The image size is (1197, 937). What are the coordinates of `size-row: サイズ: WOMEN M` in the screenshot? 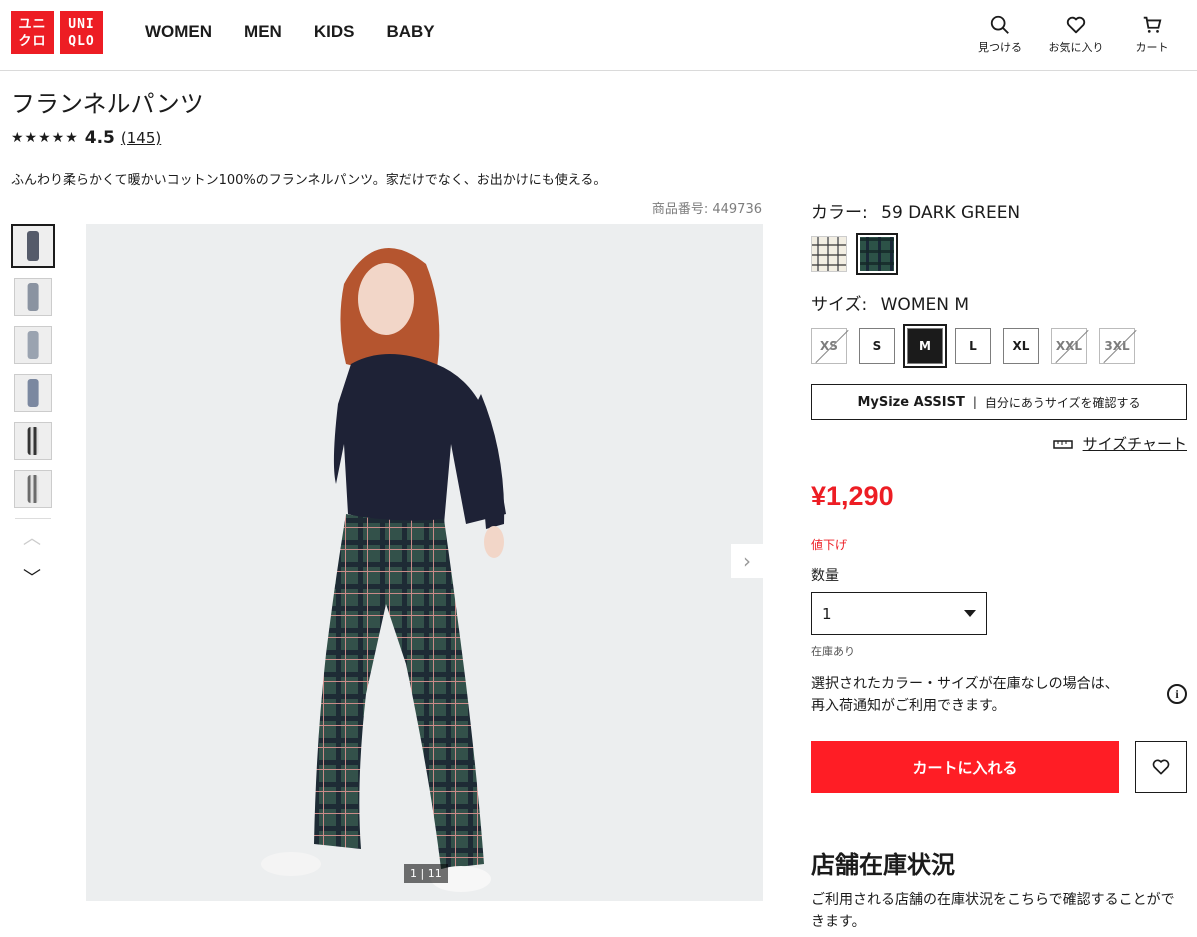 It's located at (890, 302).